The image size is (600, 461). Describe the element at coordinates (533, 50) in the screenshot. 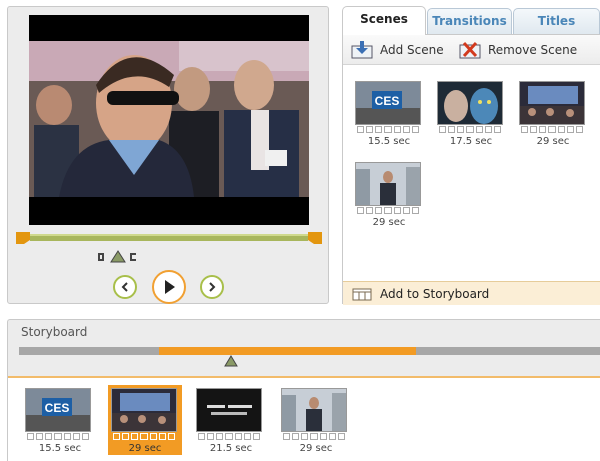

I see `remove-scene-label: Remove Scene` at that location.